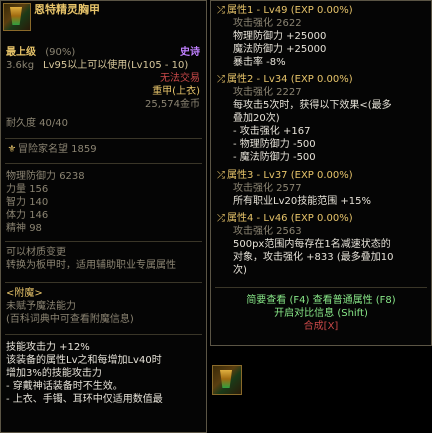 The height and width of the screenshot is (433, 432). What do you see at coordinates (321, 301) in the screenshot?
I see `brief-view-button: 简要查看 (F4) 查看普通属性 (F8)` at bounding box center [321, 301].